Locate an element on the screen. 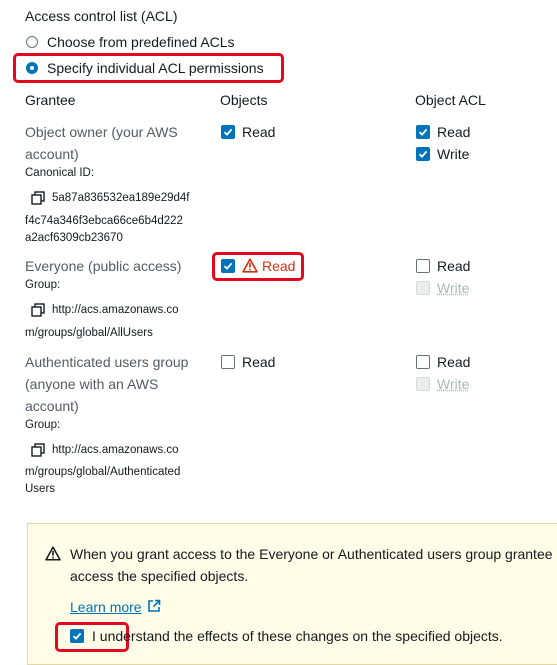 This screenshot has height=665, width=557. everyone-uri-cont: m/groups/global/AllUsers is located at coordinates (89, 333).